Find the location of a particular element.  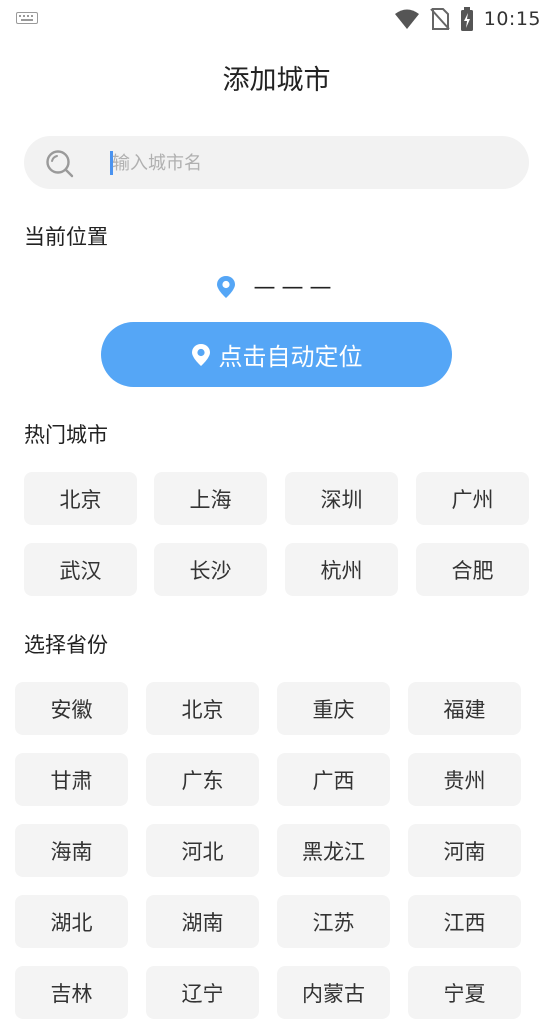

keyboard-icon is located at coordinates (27, 18).